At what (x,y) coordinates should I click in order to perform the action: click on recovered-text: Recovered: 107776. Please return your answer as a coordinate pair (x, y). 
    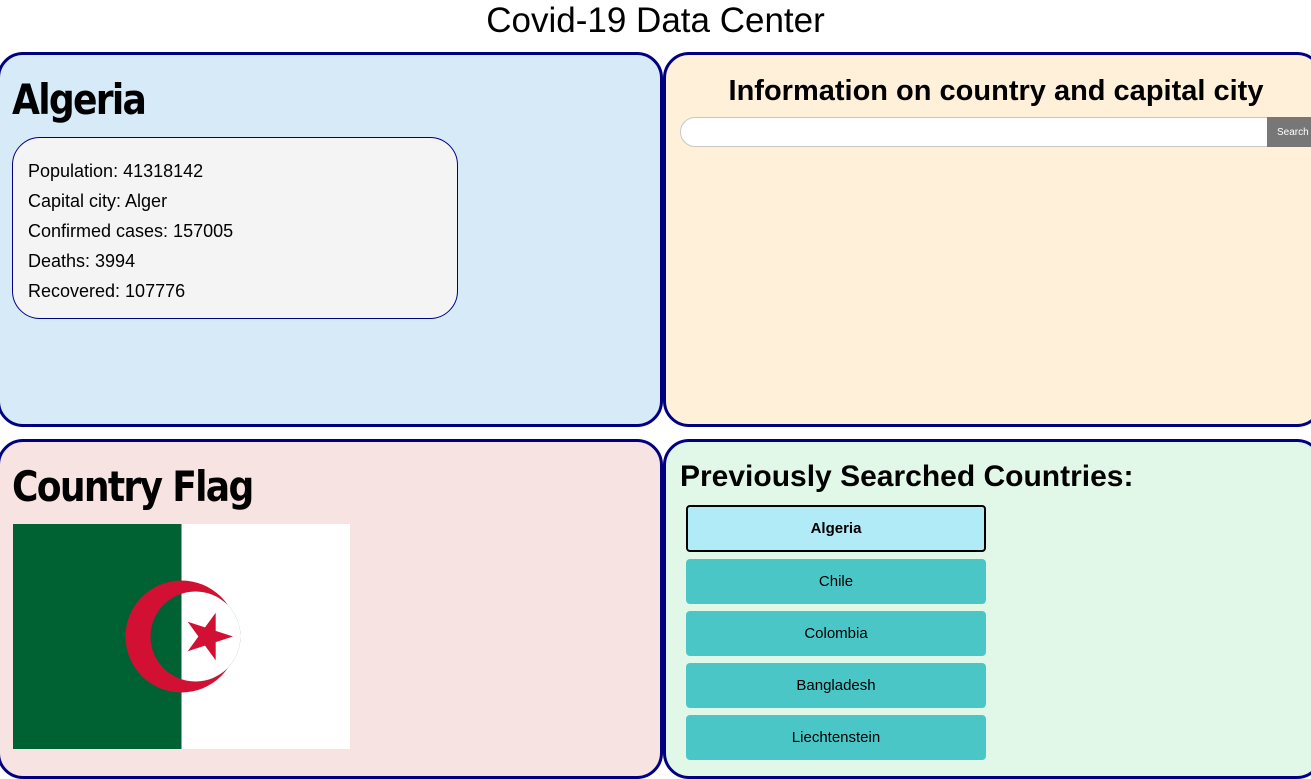
    Looking at the image, I should click on (107, 291).